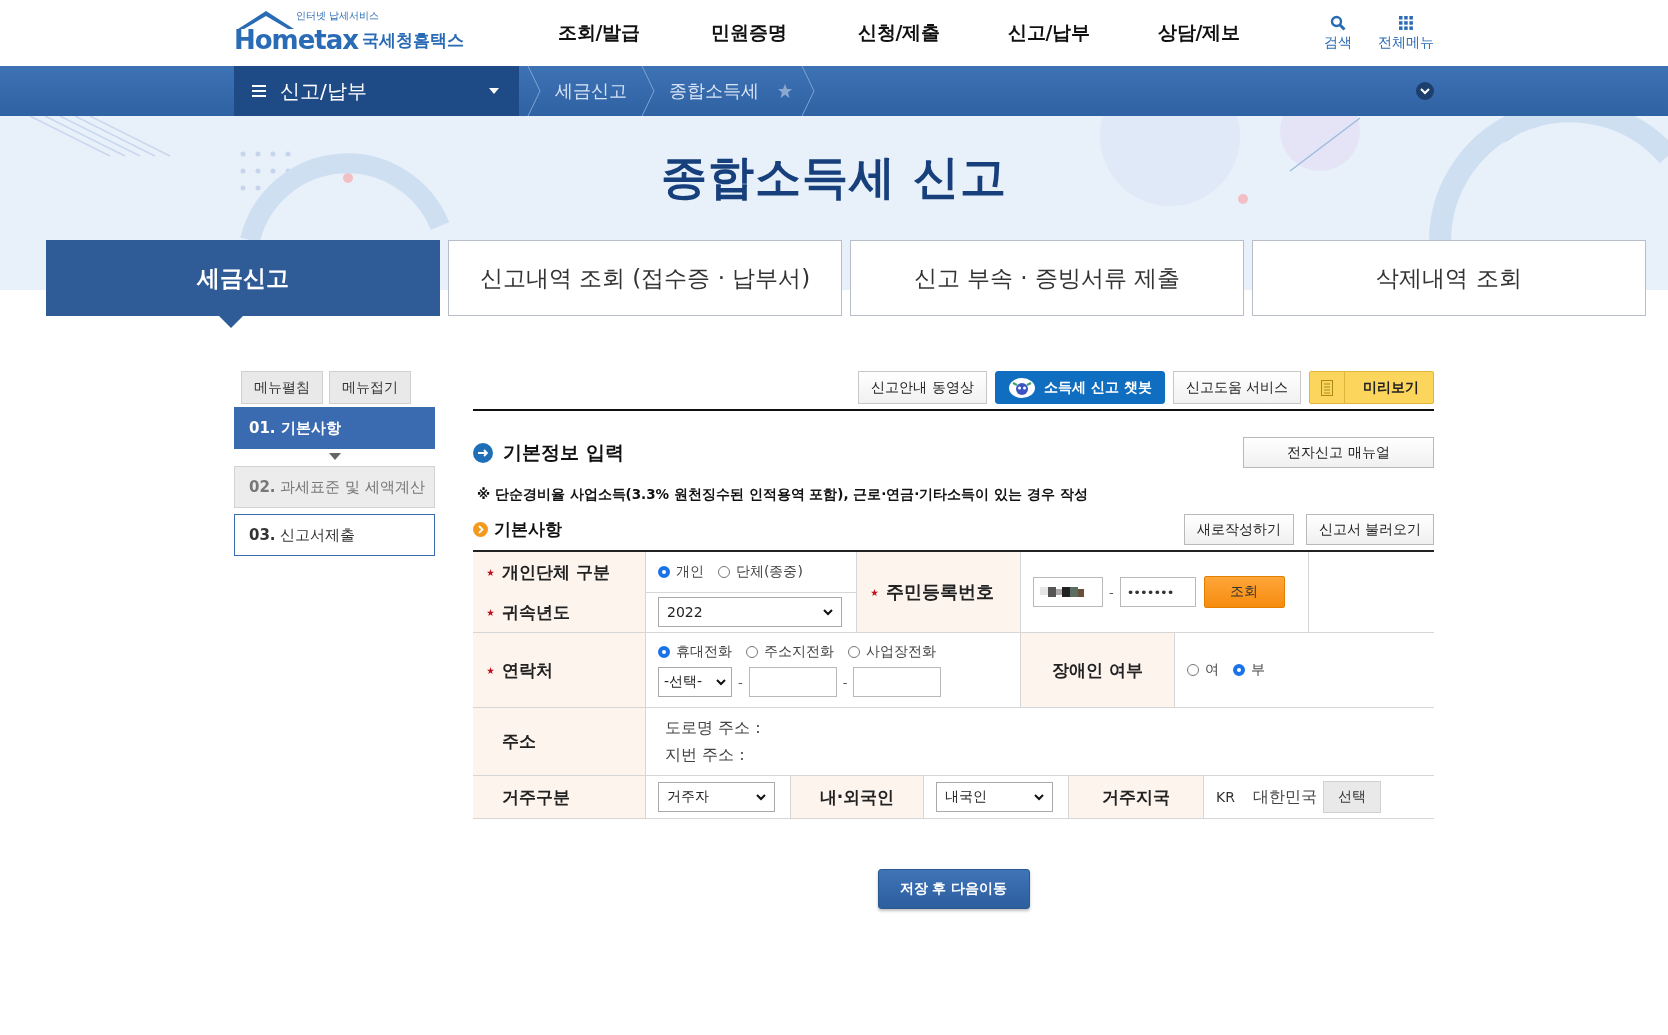  Describe the element at coordinates (1199, 33) in the screenshot. I see `main-menu-item: 상담/제보` at that location.